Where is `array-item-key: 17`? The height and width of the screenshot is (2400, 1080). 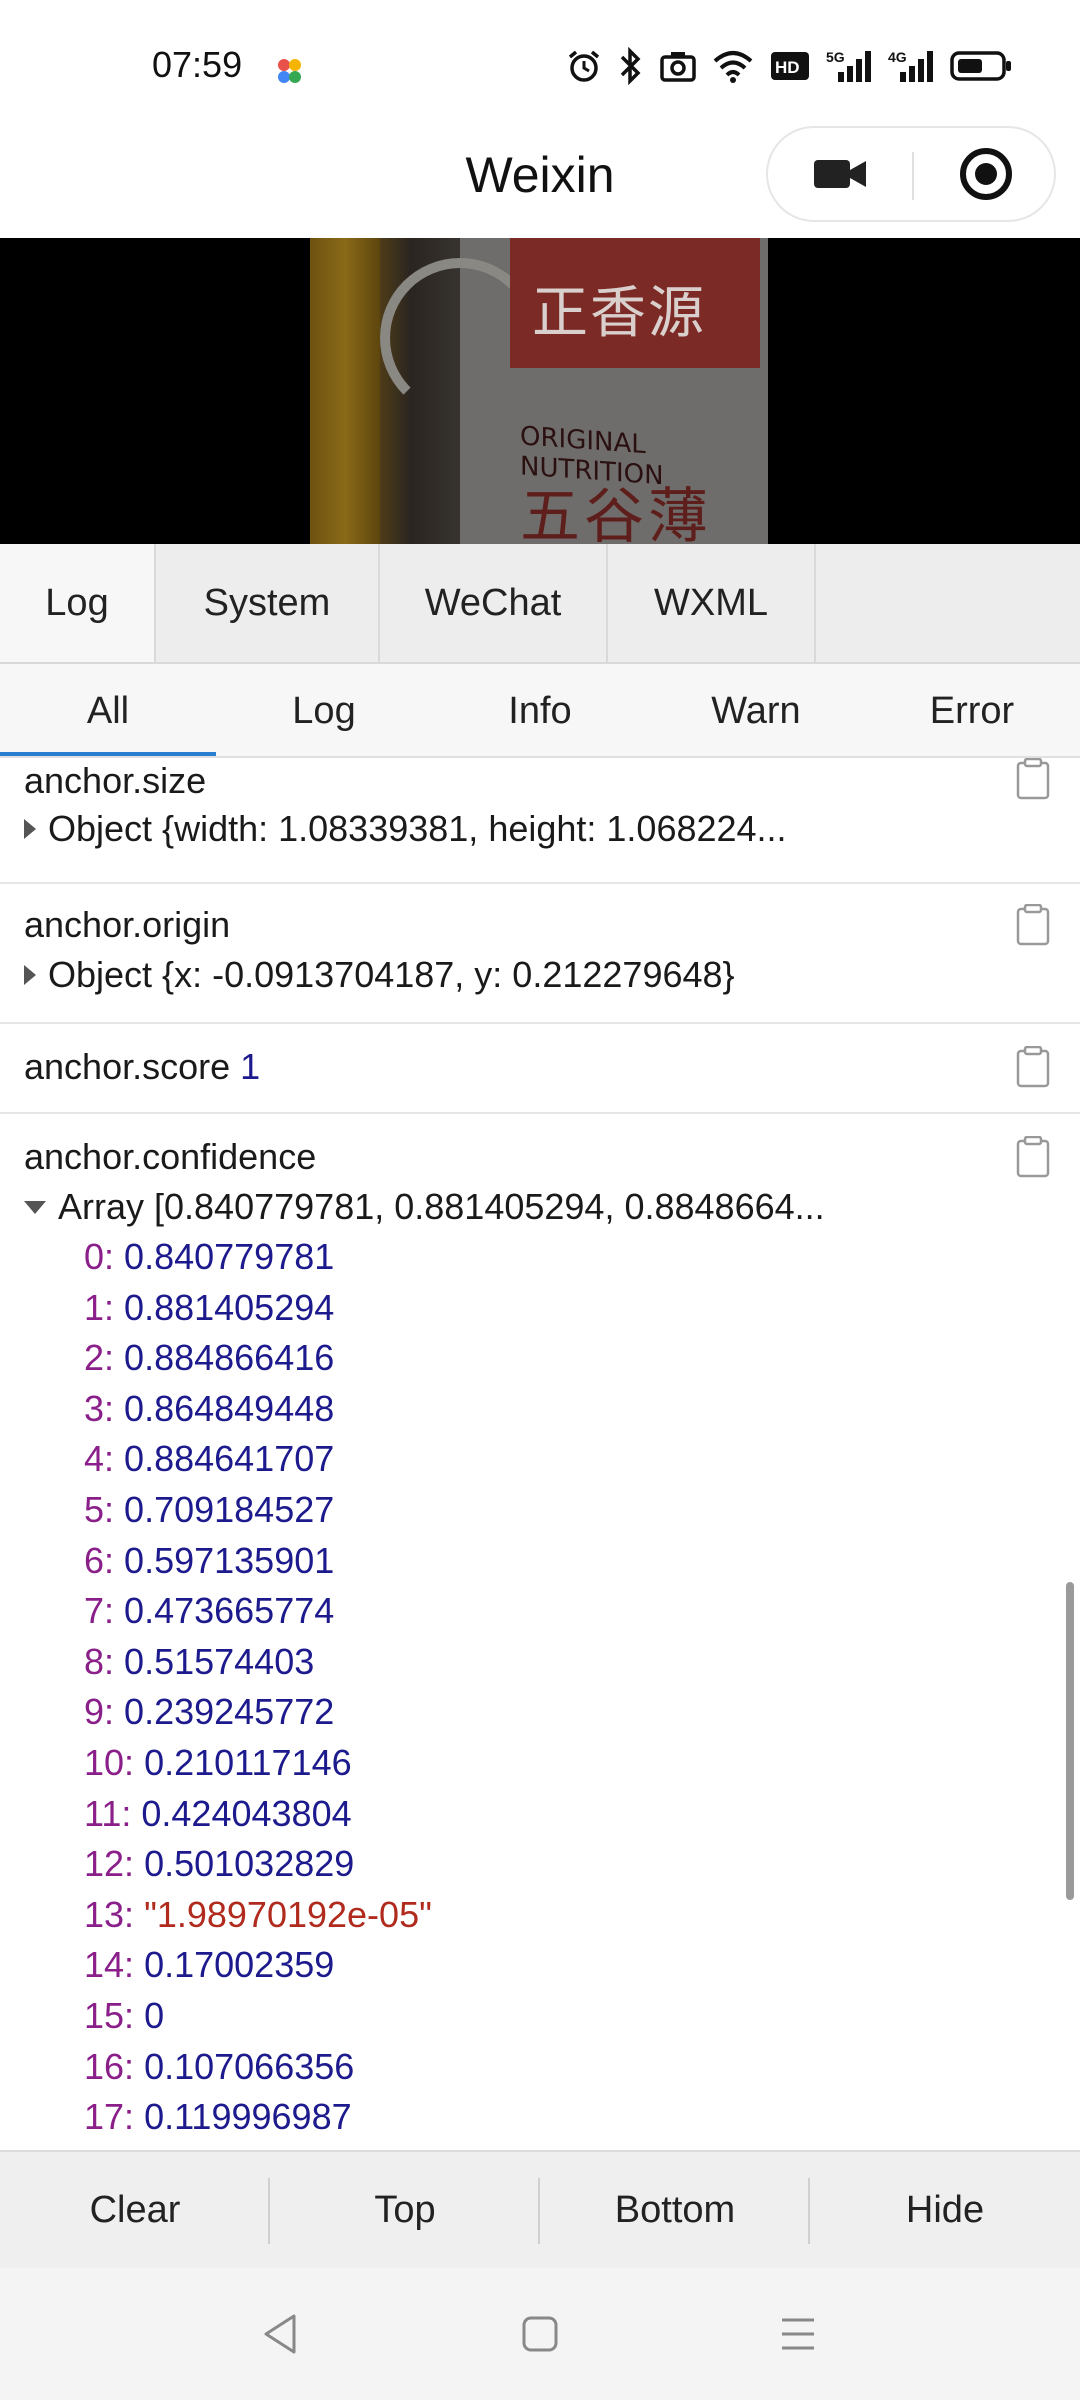
array-item-key: 17 is located at coordinates (104, 2117).